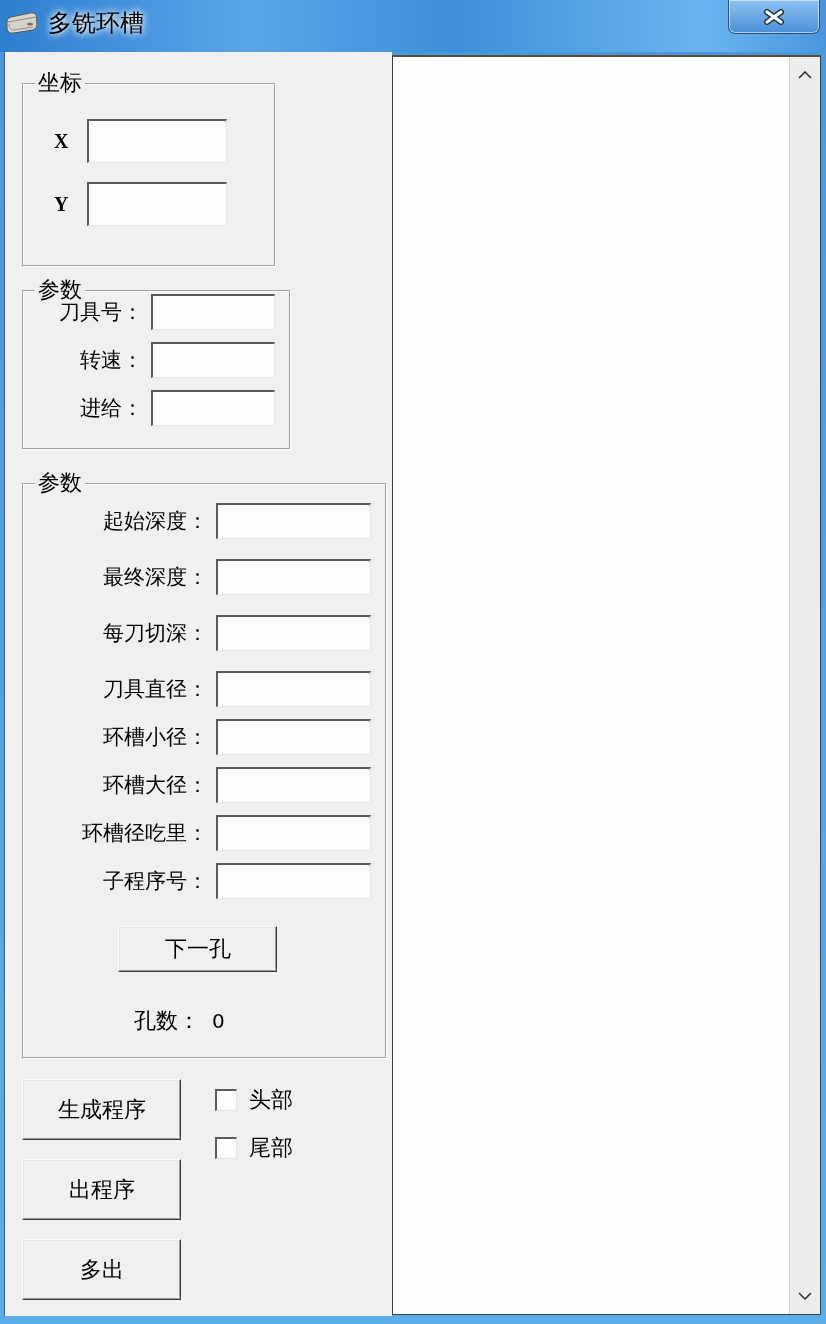 The image size is (826, 1324). I want to click on field-label: 每刀切深：, so click(155, 633).